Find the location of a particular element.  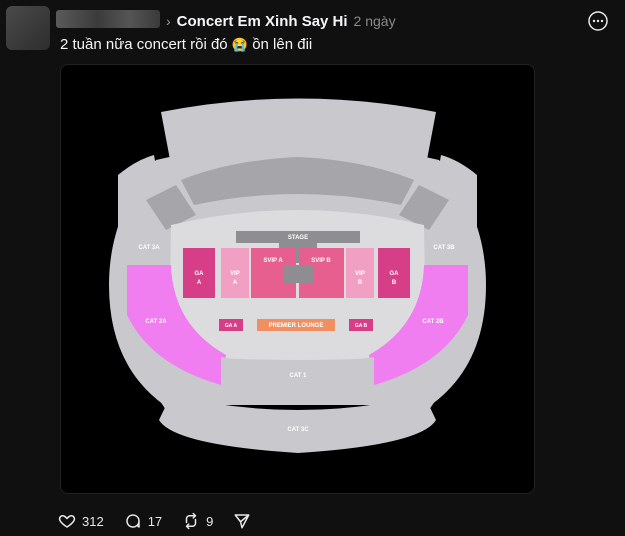

avatar is located at coordinates (28, 28).